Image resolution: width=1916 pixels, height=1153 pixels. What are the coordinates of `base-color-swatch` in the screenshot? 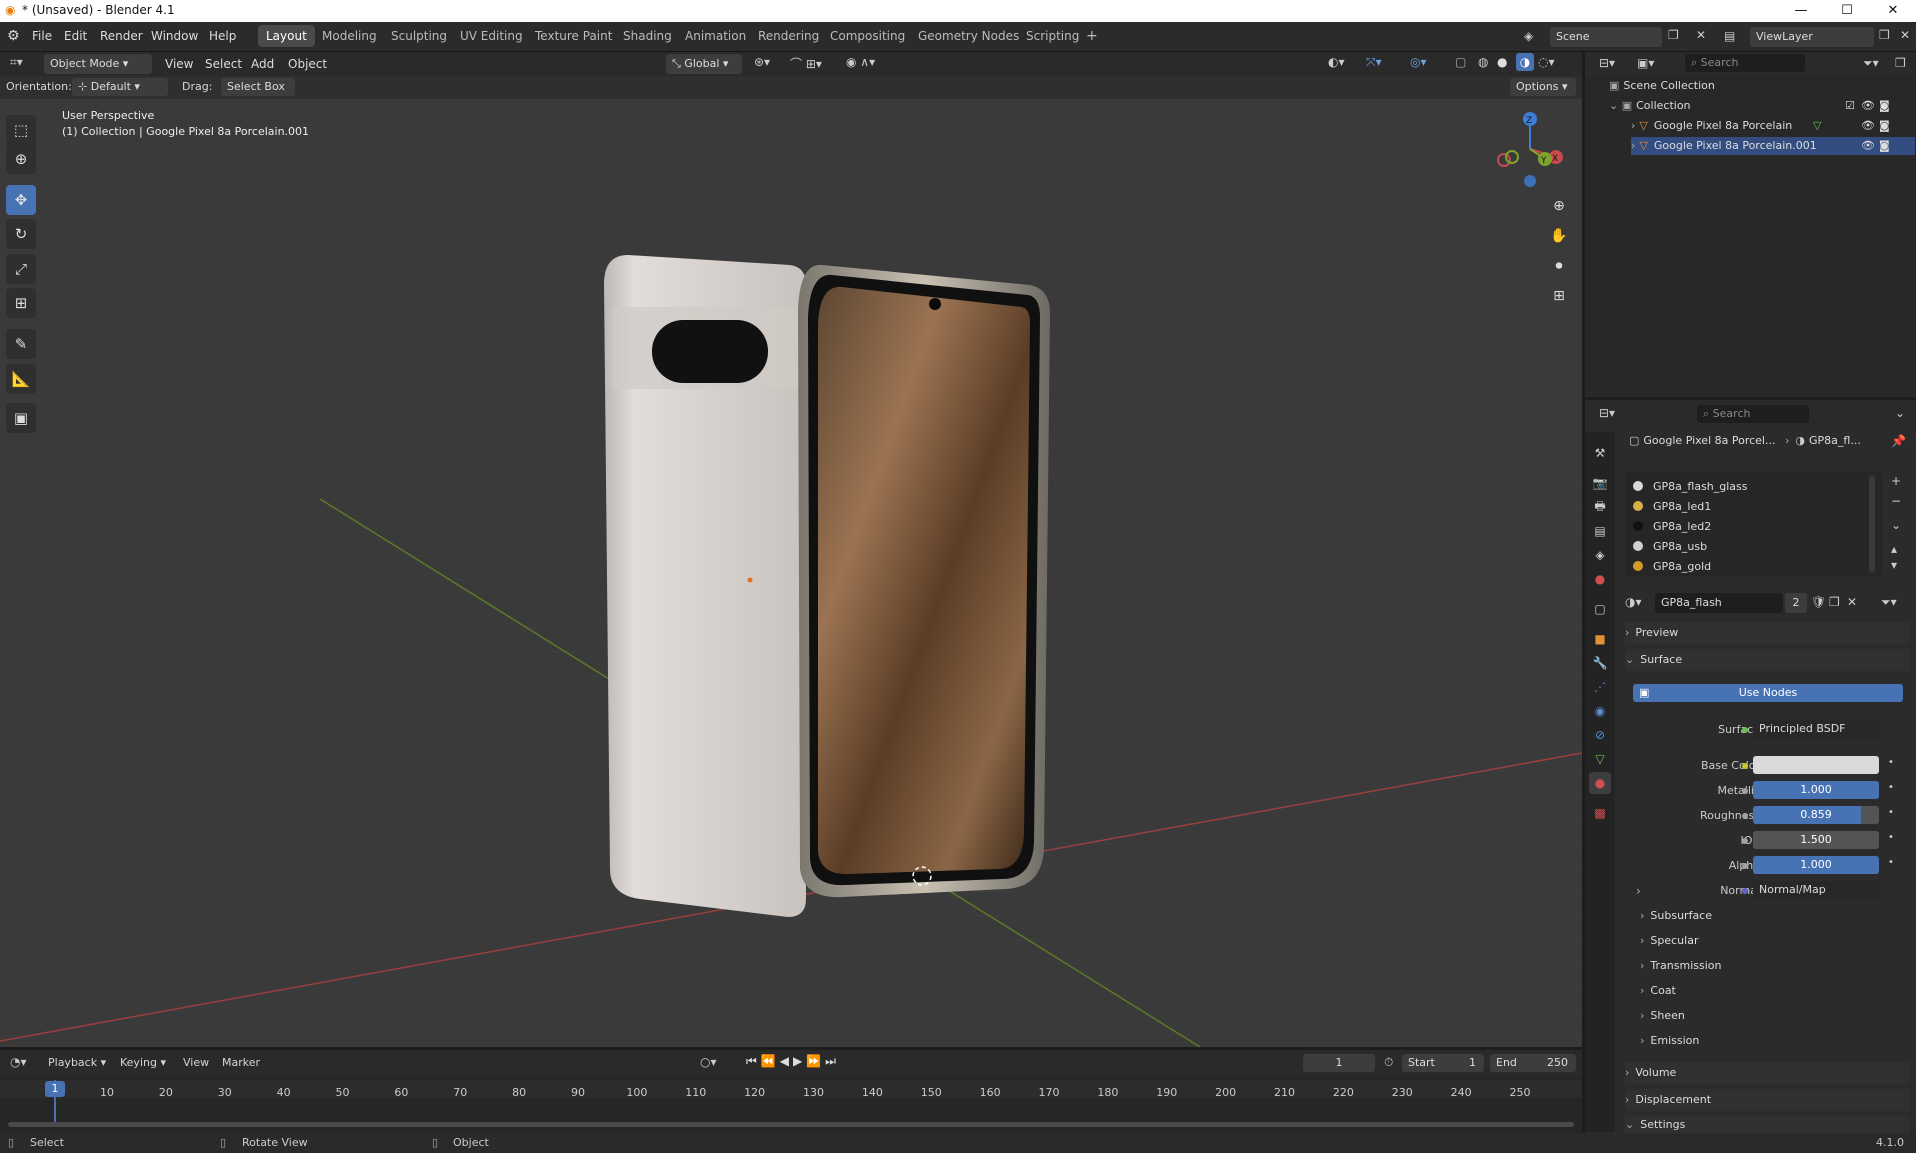 It's located at (1816, 765).